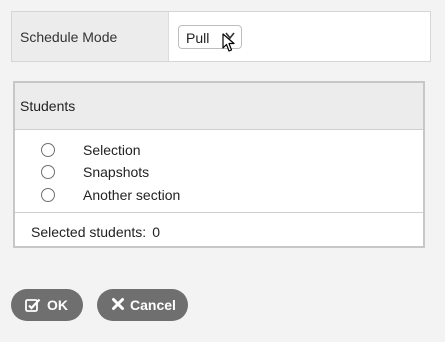 Image resolution: width=445 pixels, height=342 pixels. What do you see at coordinates (221, 36) in the screenshot?
I see `schedule-mode-row: Schedule Mode Pull` at bounding box center [221, 36].